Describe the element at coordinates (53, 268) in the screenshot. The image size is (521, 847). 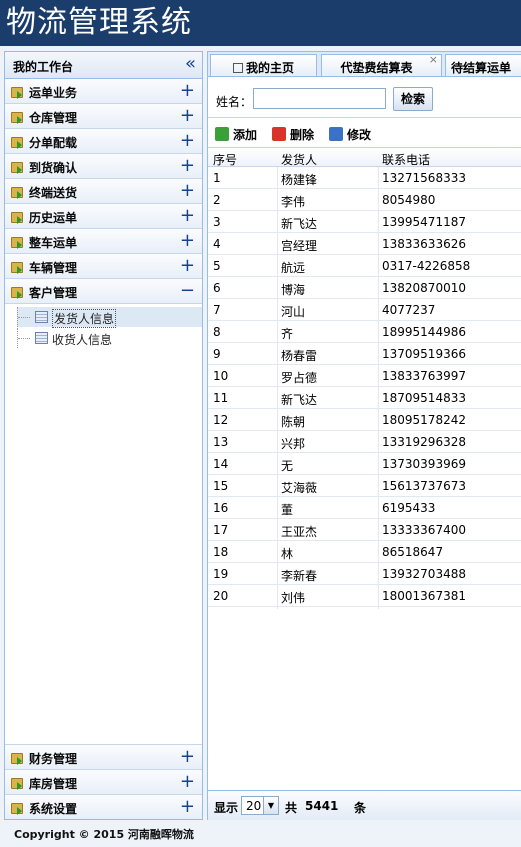
I see `sidebar-item-label: 车辆管理` at that location.